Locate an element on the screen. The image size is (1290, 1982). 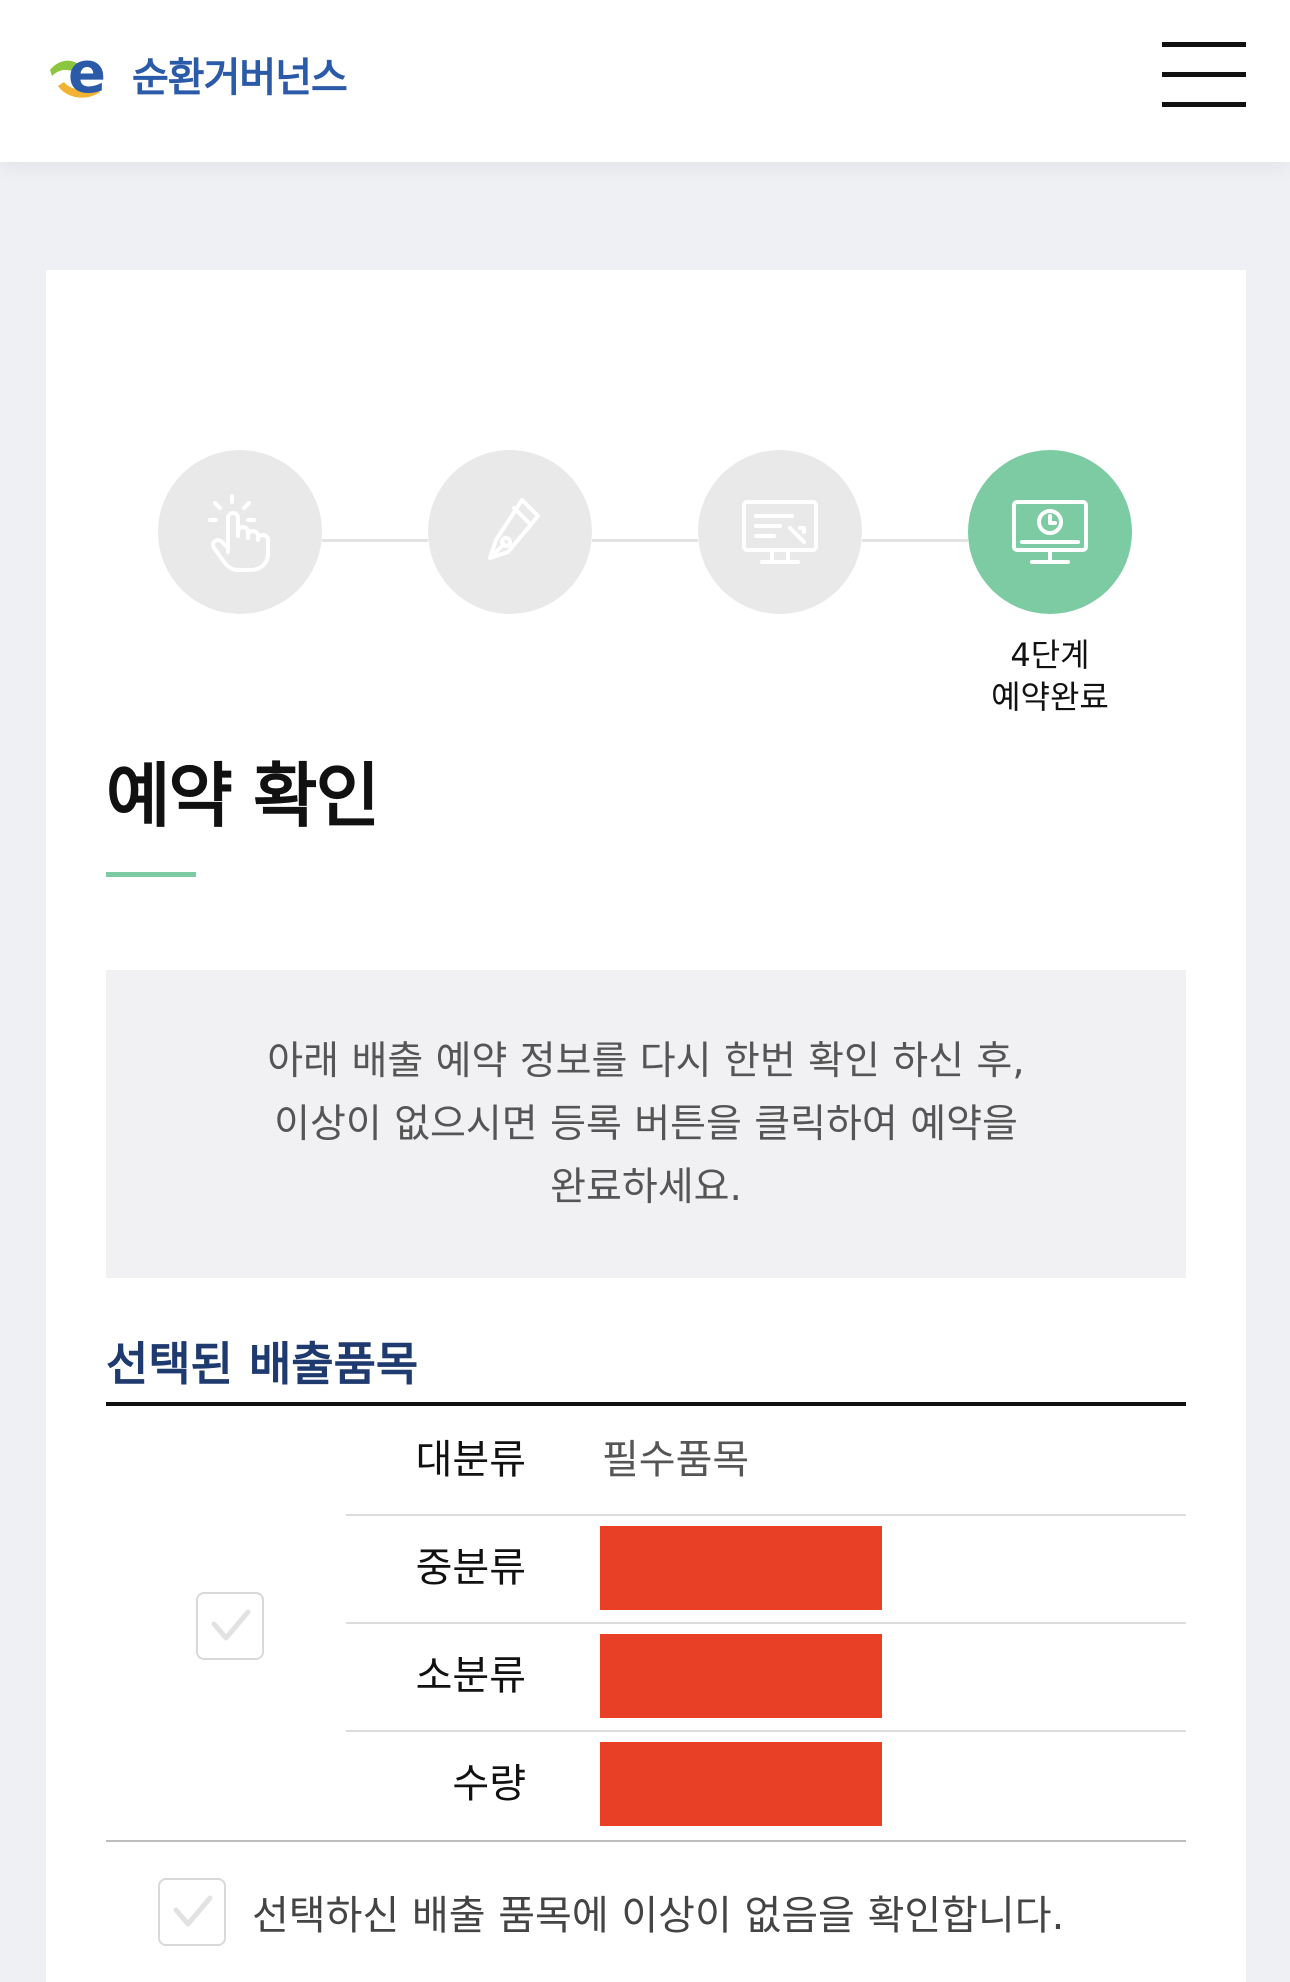
table-row: 소분류 is located at coordinates (766, 1676).